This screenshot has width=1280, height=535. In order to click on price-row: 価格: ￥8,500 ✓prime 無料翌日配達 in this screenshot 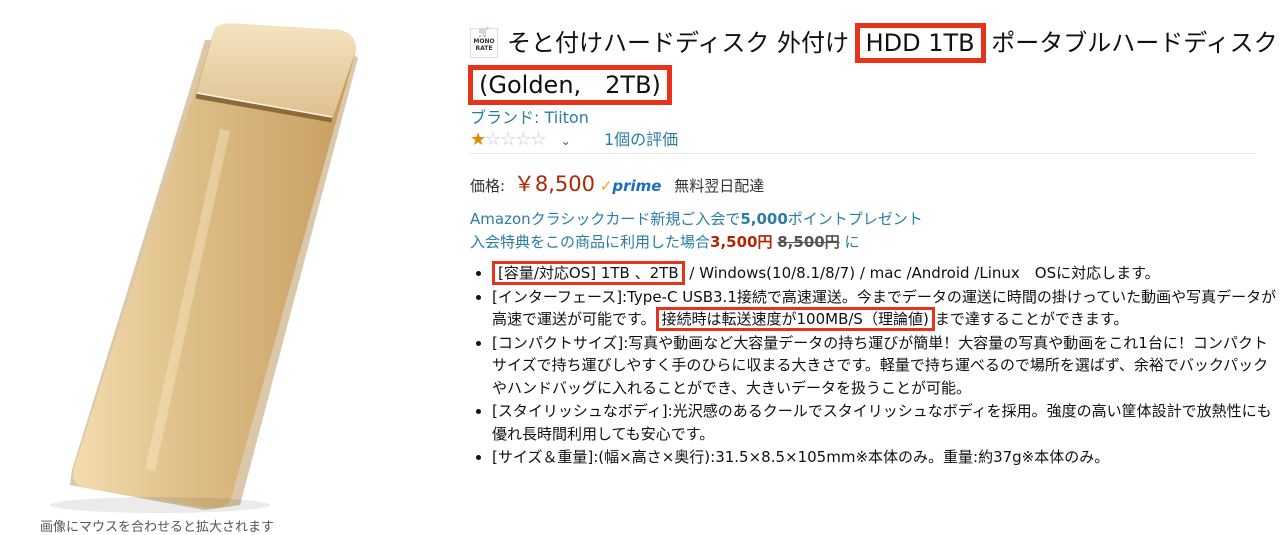, I will do `click(617, 183)`.